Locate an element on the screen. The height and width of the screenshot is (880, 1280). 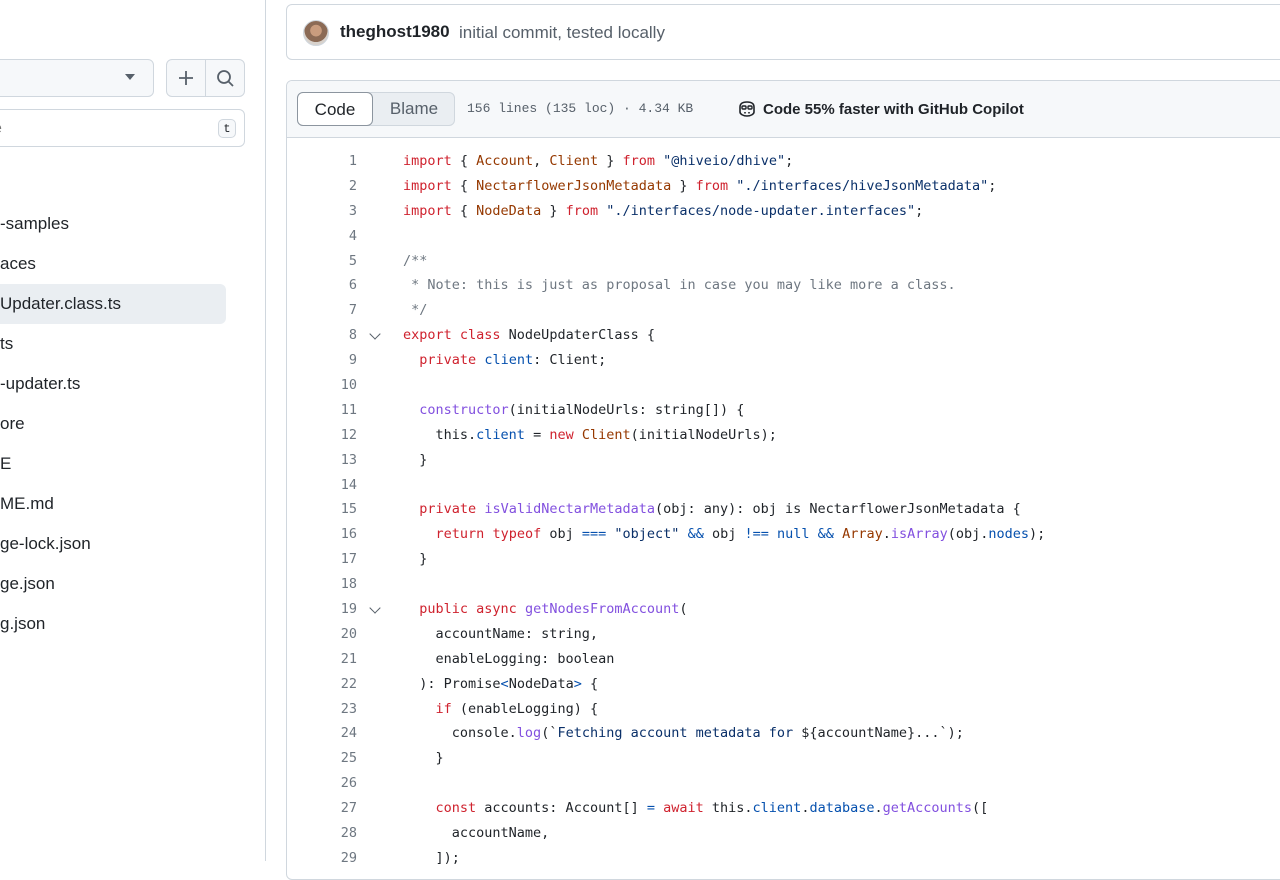
line-number: 17 is located at coordinates (322, 559).